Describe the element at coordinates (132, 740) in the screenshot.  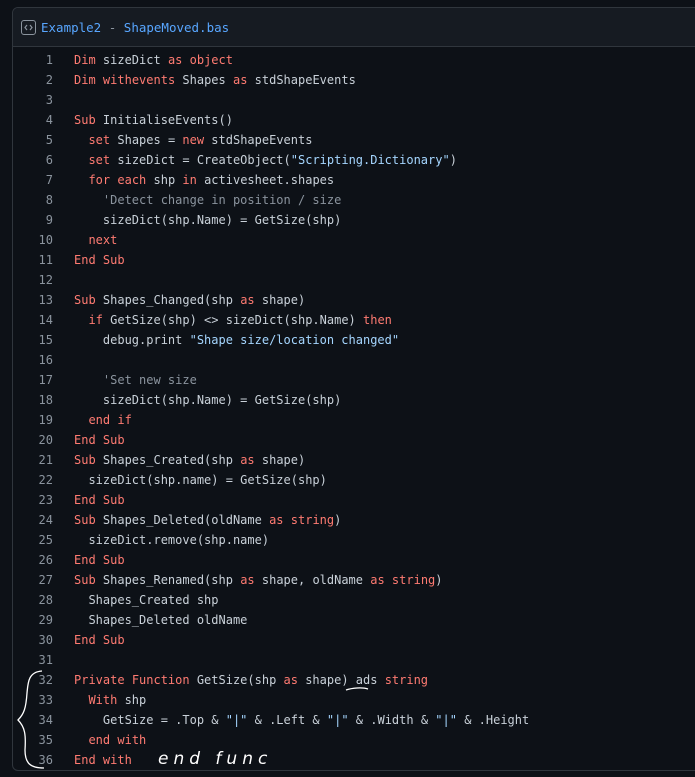
I see `code-token: with` at that location.